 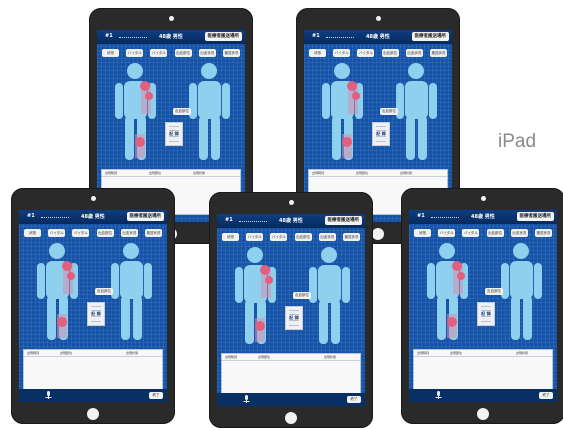 I want to click on platform-label: iPad, so click(x=517, y=141).